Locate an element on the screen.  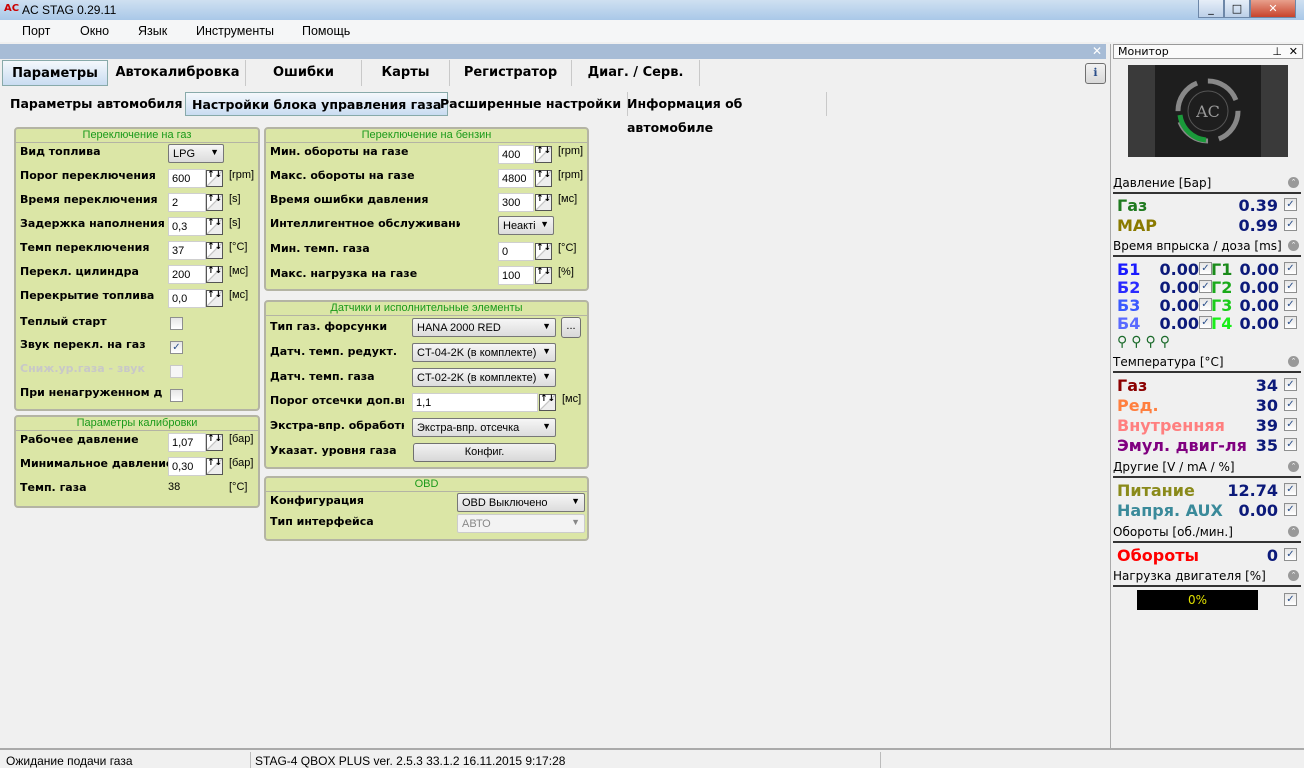
working-pressure-input: 1,07 is located at coordinates (187, 442).